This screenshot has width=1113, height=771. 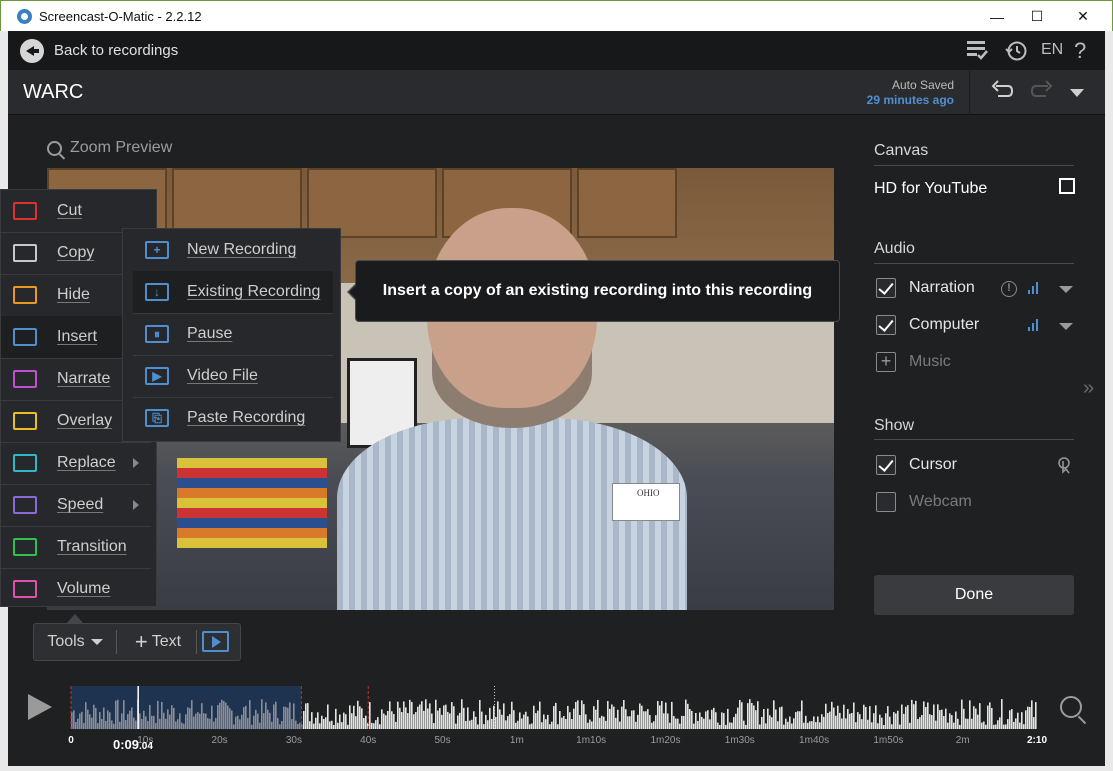 I want to click on preview-play-icon, so click(x=215, y=641).